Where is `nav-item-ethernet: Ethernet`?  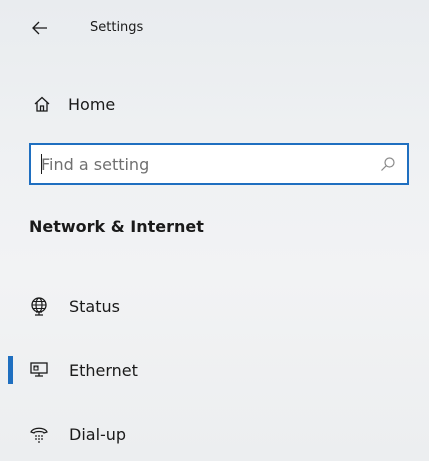
nav-item-ethernet: Ethernet is located at coordinates (214, 370).